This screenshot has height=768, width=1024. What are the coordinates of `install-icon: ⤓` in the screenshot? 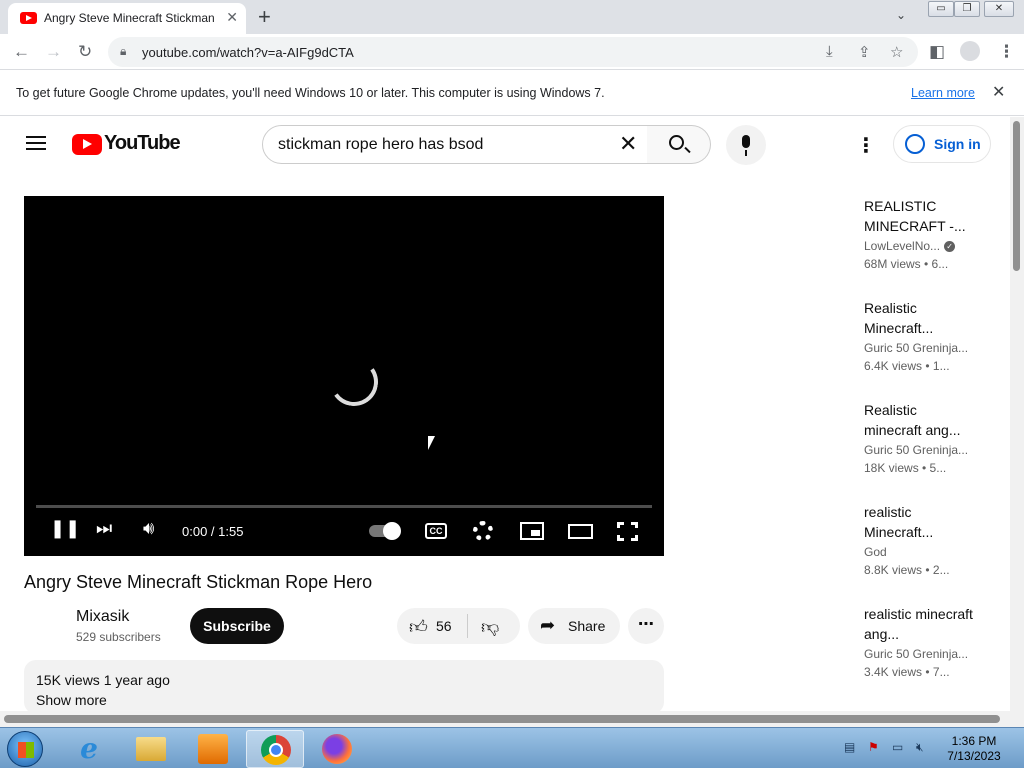 It's located at (829, 51).